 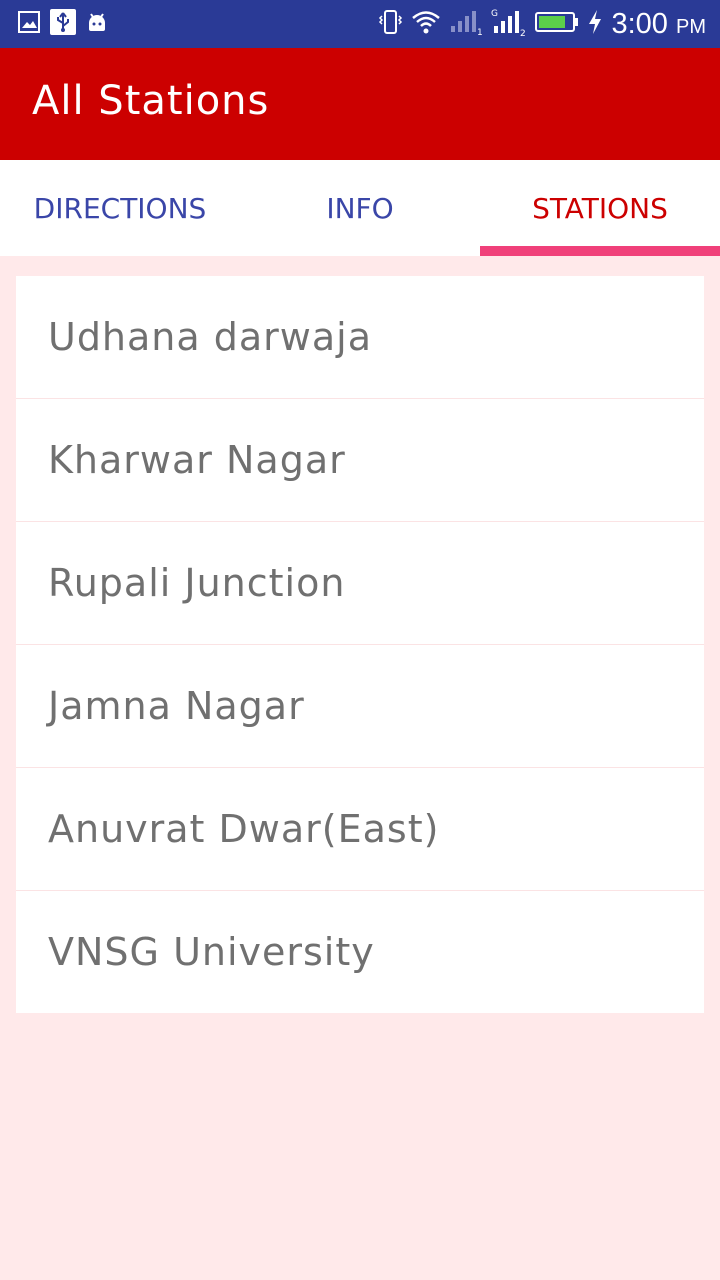 I want to click on page-title: All Stations, so click(x=151, y=101).